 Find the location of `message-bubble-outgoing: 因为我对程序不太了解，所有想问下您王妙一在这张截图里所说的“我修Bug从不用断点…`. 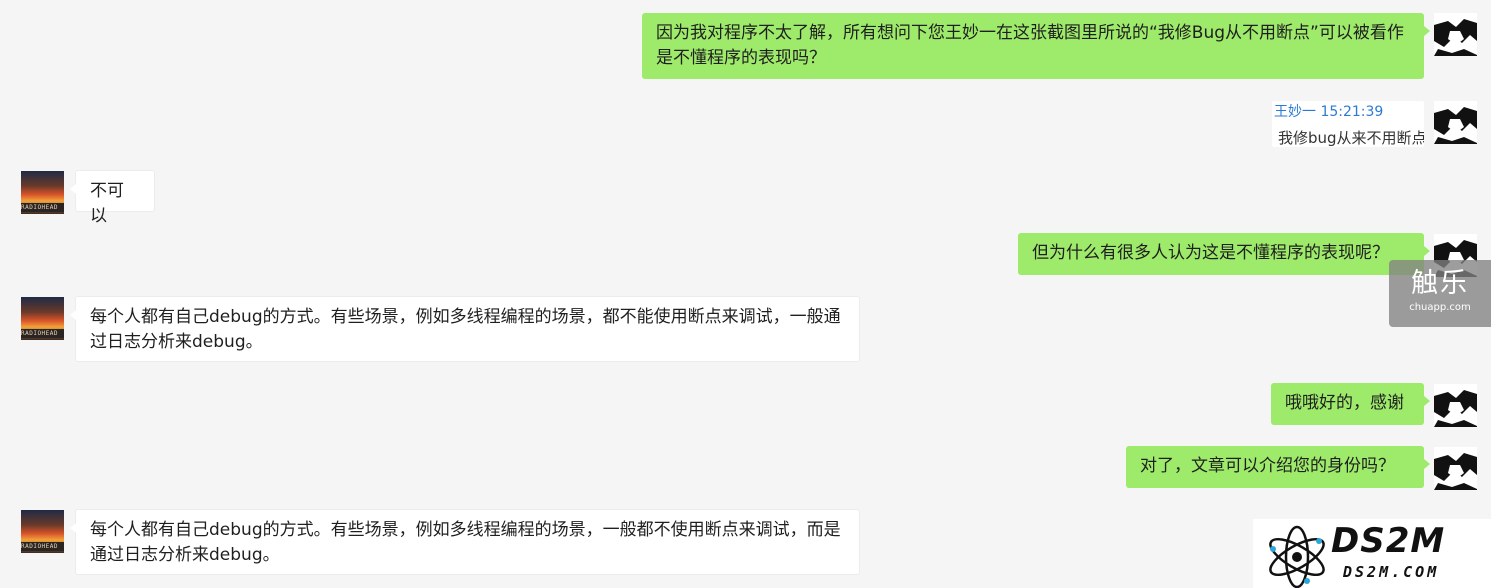

message-bubble-outgoing: 因为我对程序不太了解，所有想问下您王妙一在这张截图里所说的“我修Bug从不用断点… is located at coordinates (1036, 46).